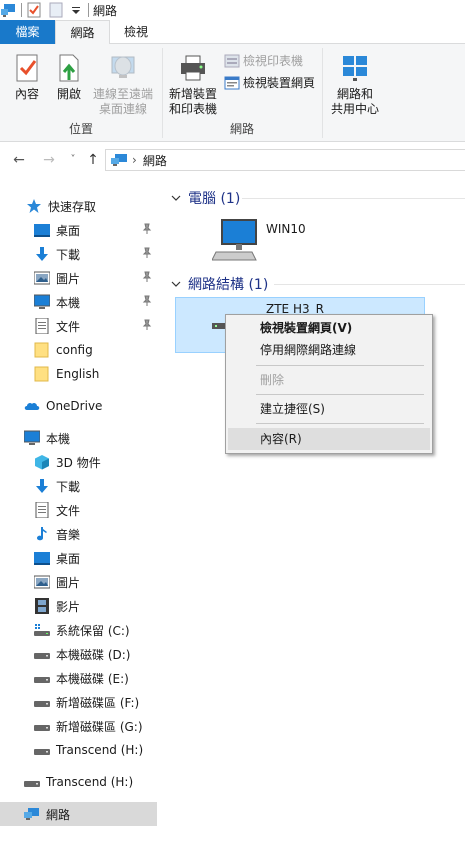 This screenshot has height=842, width=465. I want to click on nav-quick-access: 快速存取, so click(78, 206).